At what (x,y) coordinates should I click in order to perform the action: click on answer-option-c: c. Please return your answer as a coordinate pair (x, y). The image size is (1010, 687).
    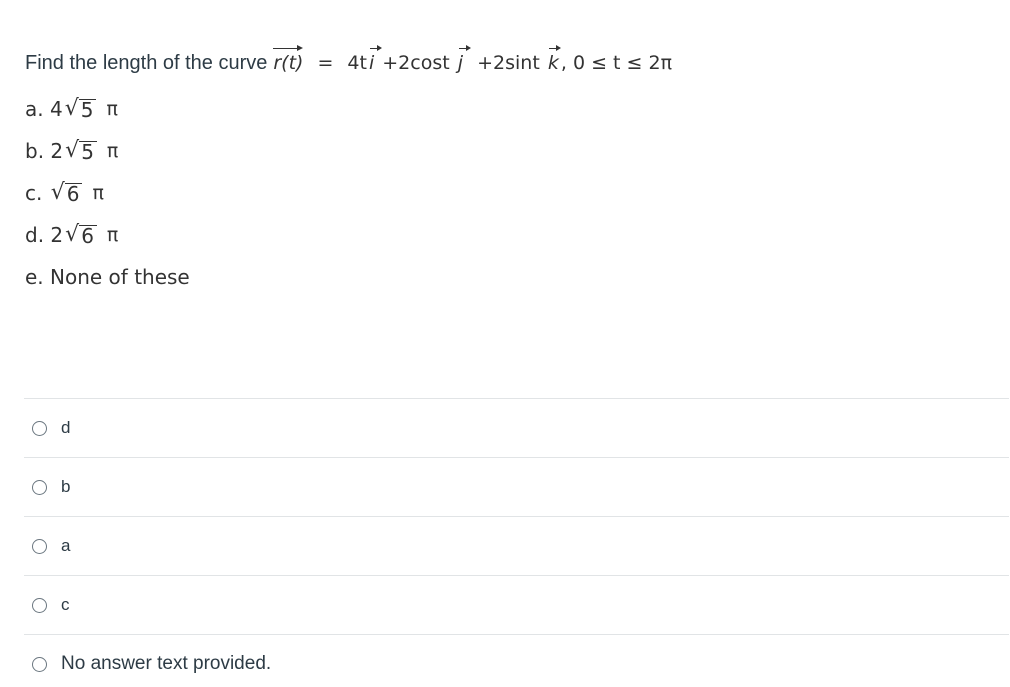
    Looking at the image, I should click on (516, 604).